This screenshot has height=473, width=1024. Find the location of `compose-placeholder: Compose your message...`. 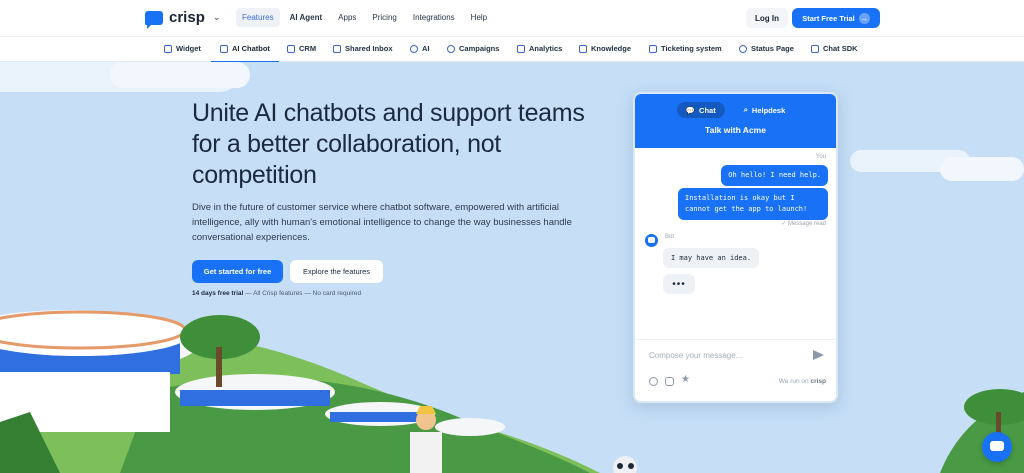

compose-placeholder: Compose your message... is located at coordinates (696, 355).